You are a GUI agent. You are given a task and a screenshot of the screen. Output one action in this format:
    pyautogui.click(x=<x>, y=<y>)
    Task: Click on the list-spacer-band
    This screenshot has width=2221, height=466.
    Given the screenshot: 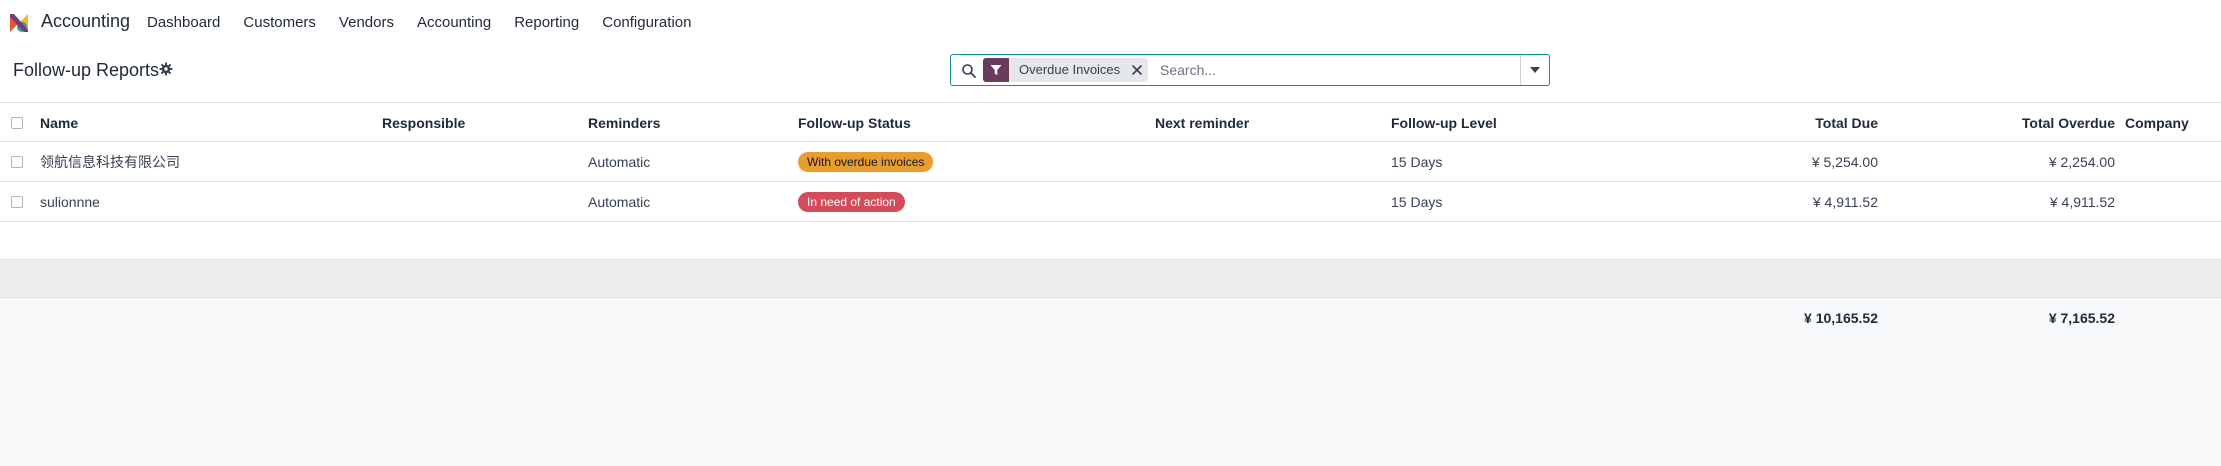 What is the action you would take?
    pyautogui.click(x=1110, y=279)
    